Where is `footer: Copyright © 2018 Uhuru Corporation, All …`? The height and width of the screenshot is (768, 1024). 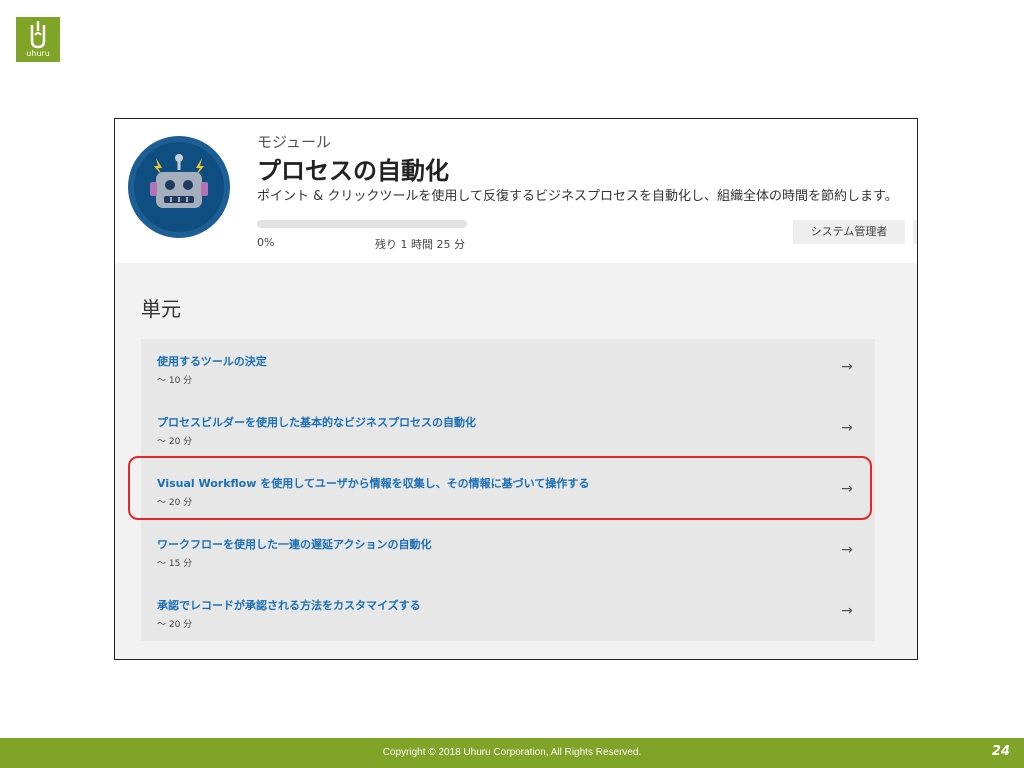
footer: Copyright © 2018 Uhuru Corporation, All … is located at coordinates (512, 753).